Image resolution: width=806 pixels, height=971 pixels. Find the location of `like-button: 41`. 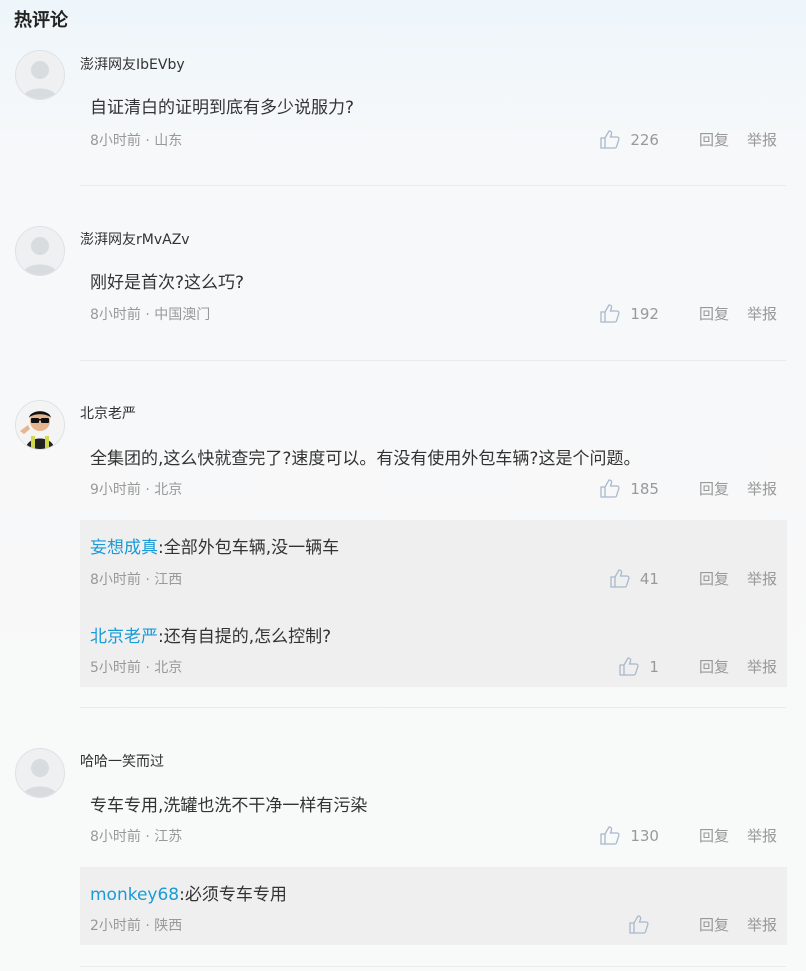

like-button: 41 is located at coordinates (634, 578).